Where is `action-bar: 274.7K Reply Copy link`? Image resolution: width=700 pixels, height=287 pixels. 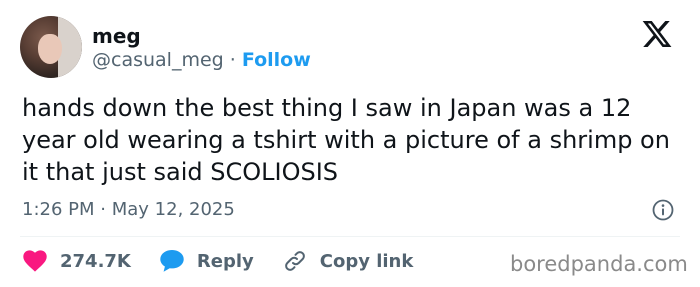
action-bar: 274.7K Reply Copy link is located at coordinates (231, 261).